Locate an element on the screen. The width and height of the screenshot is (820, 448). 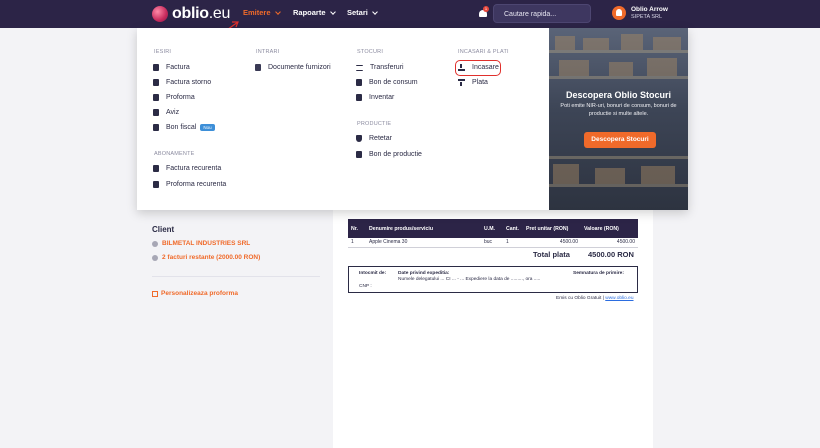
logo-mark-icon is located at coordinates (160, 14).